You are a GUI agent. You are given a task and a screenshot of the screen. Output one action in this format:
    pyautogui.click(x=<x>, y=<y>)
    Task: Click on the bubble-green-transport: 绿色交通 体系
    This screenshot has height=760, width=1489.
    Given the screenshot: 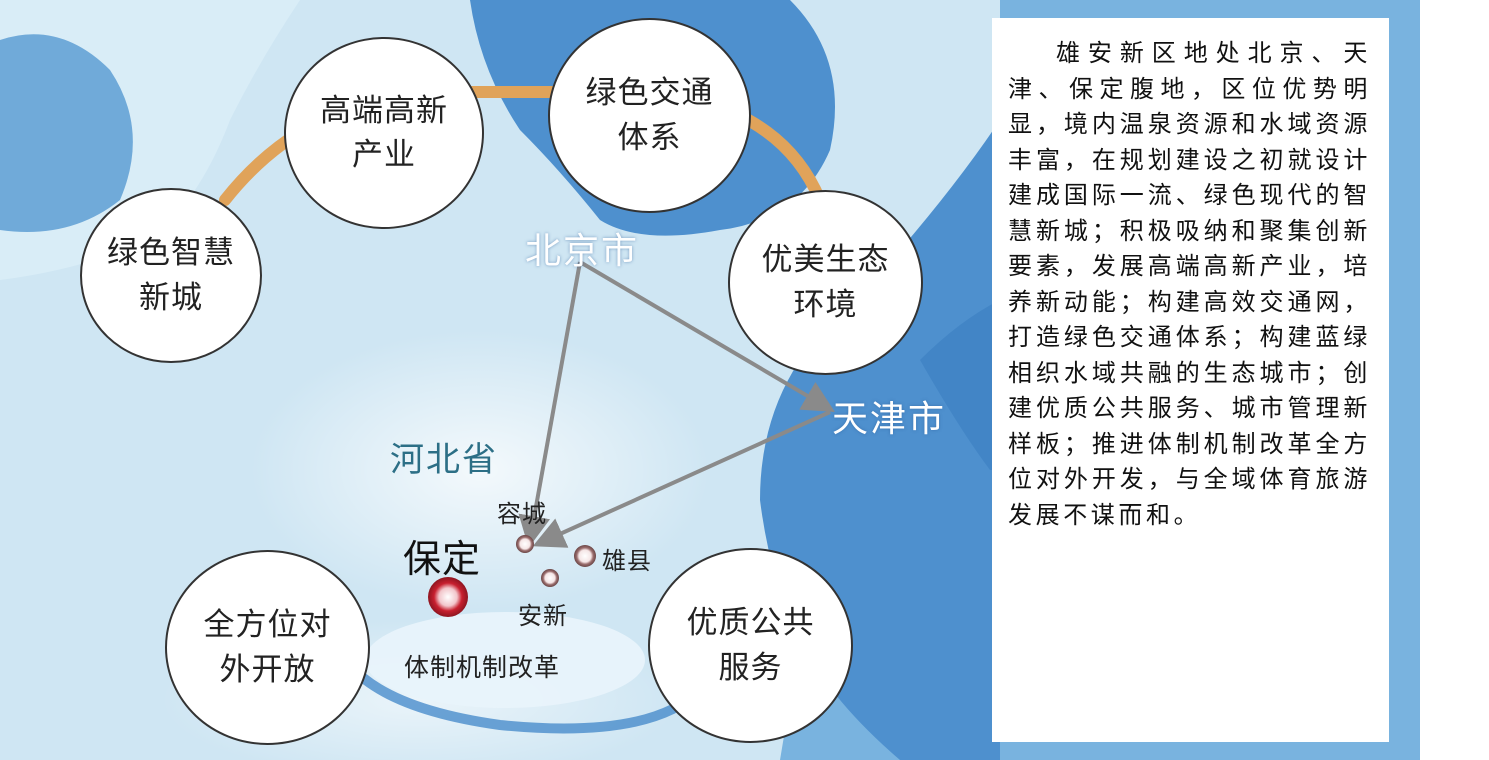 What is the action you would take?
    pyautogui.click(x=649, y=115)
    